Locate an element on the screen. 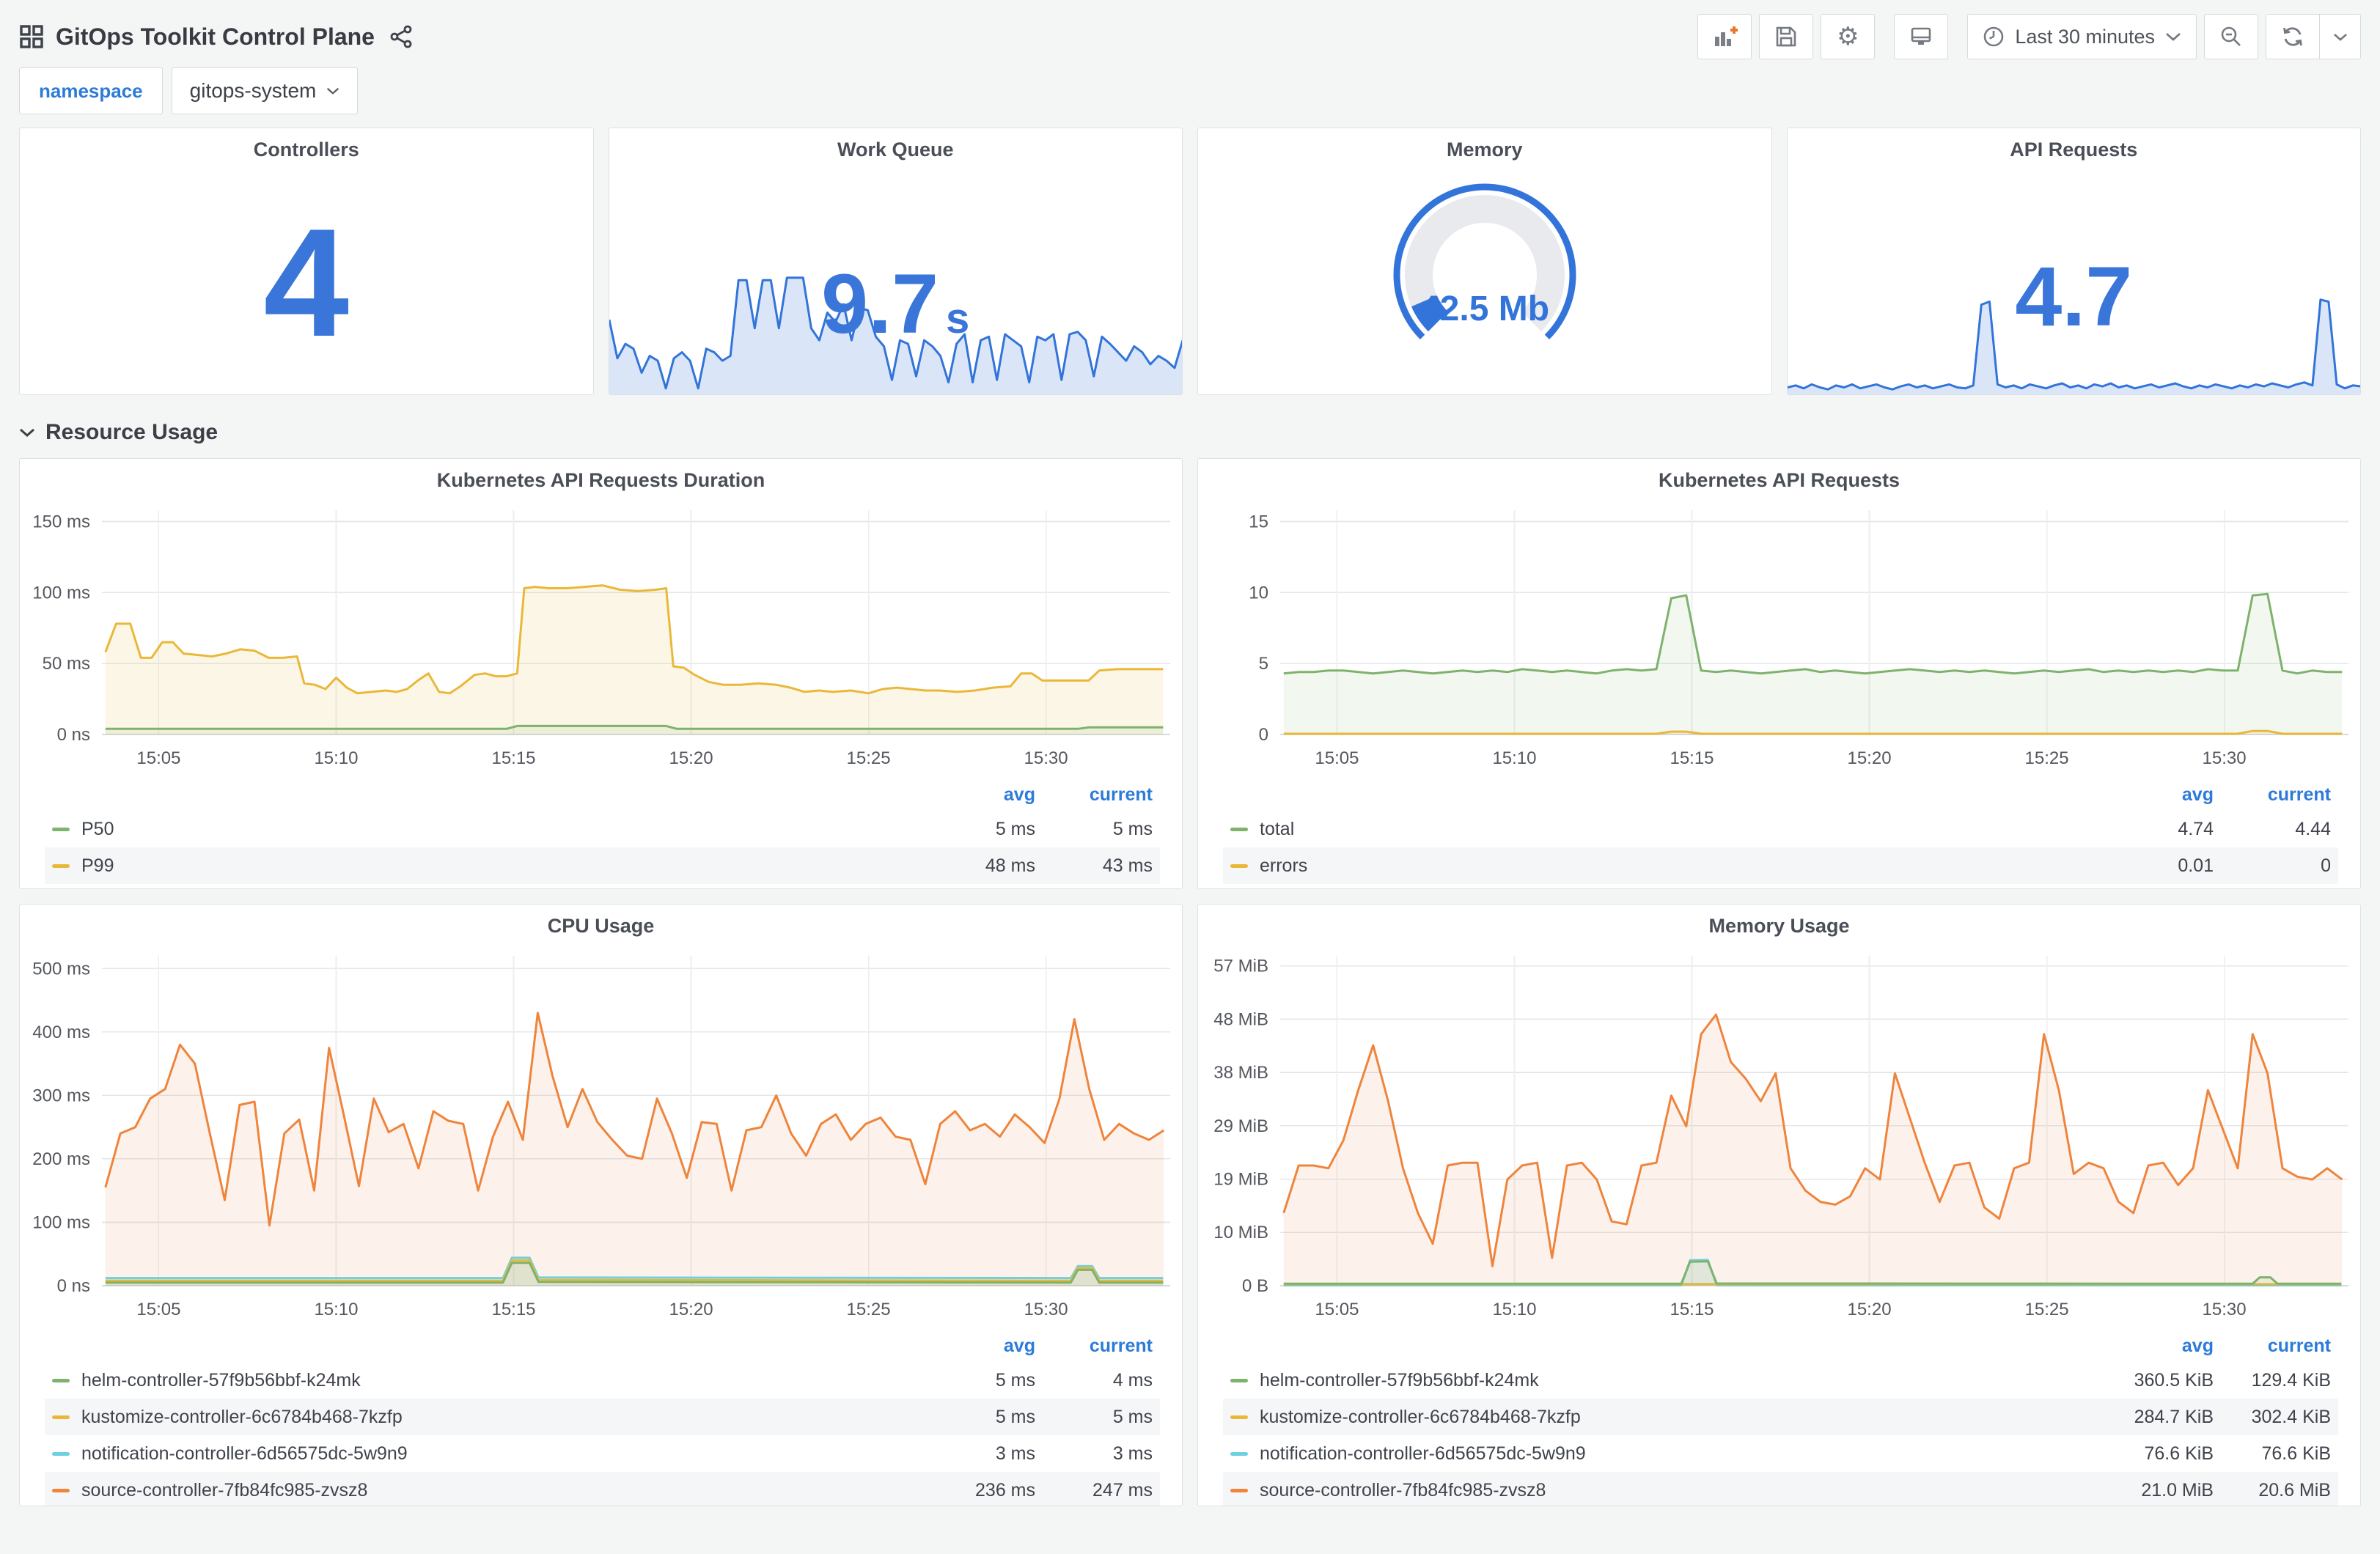  variable-value-dropdown: gitops-system is located at coordinates (265, 91).